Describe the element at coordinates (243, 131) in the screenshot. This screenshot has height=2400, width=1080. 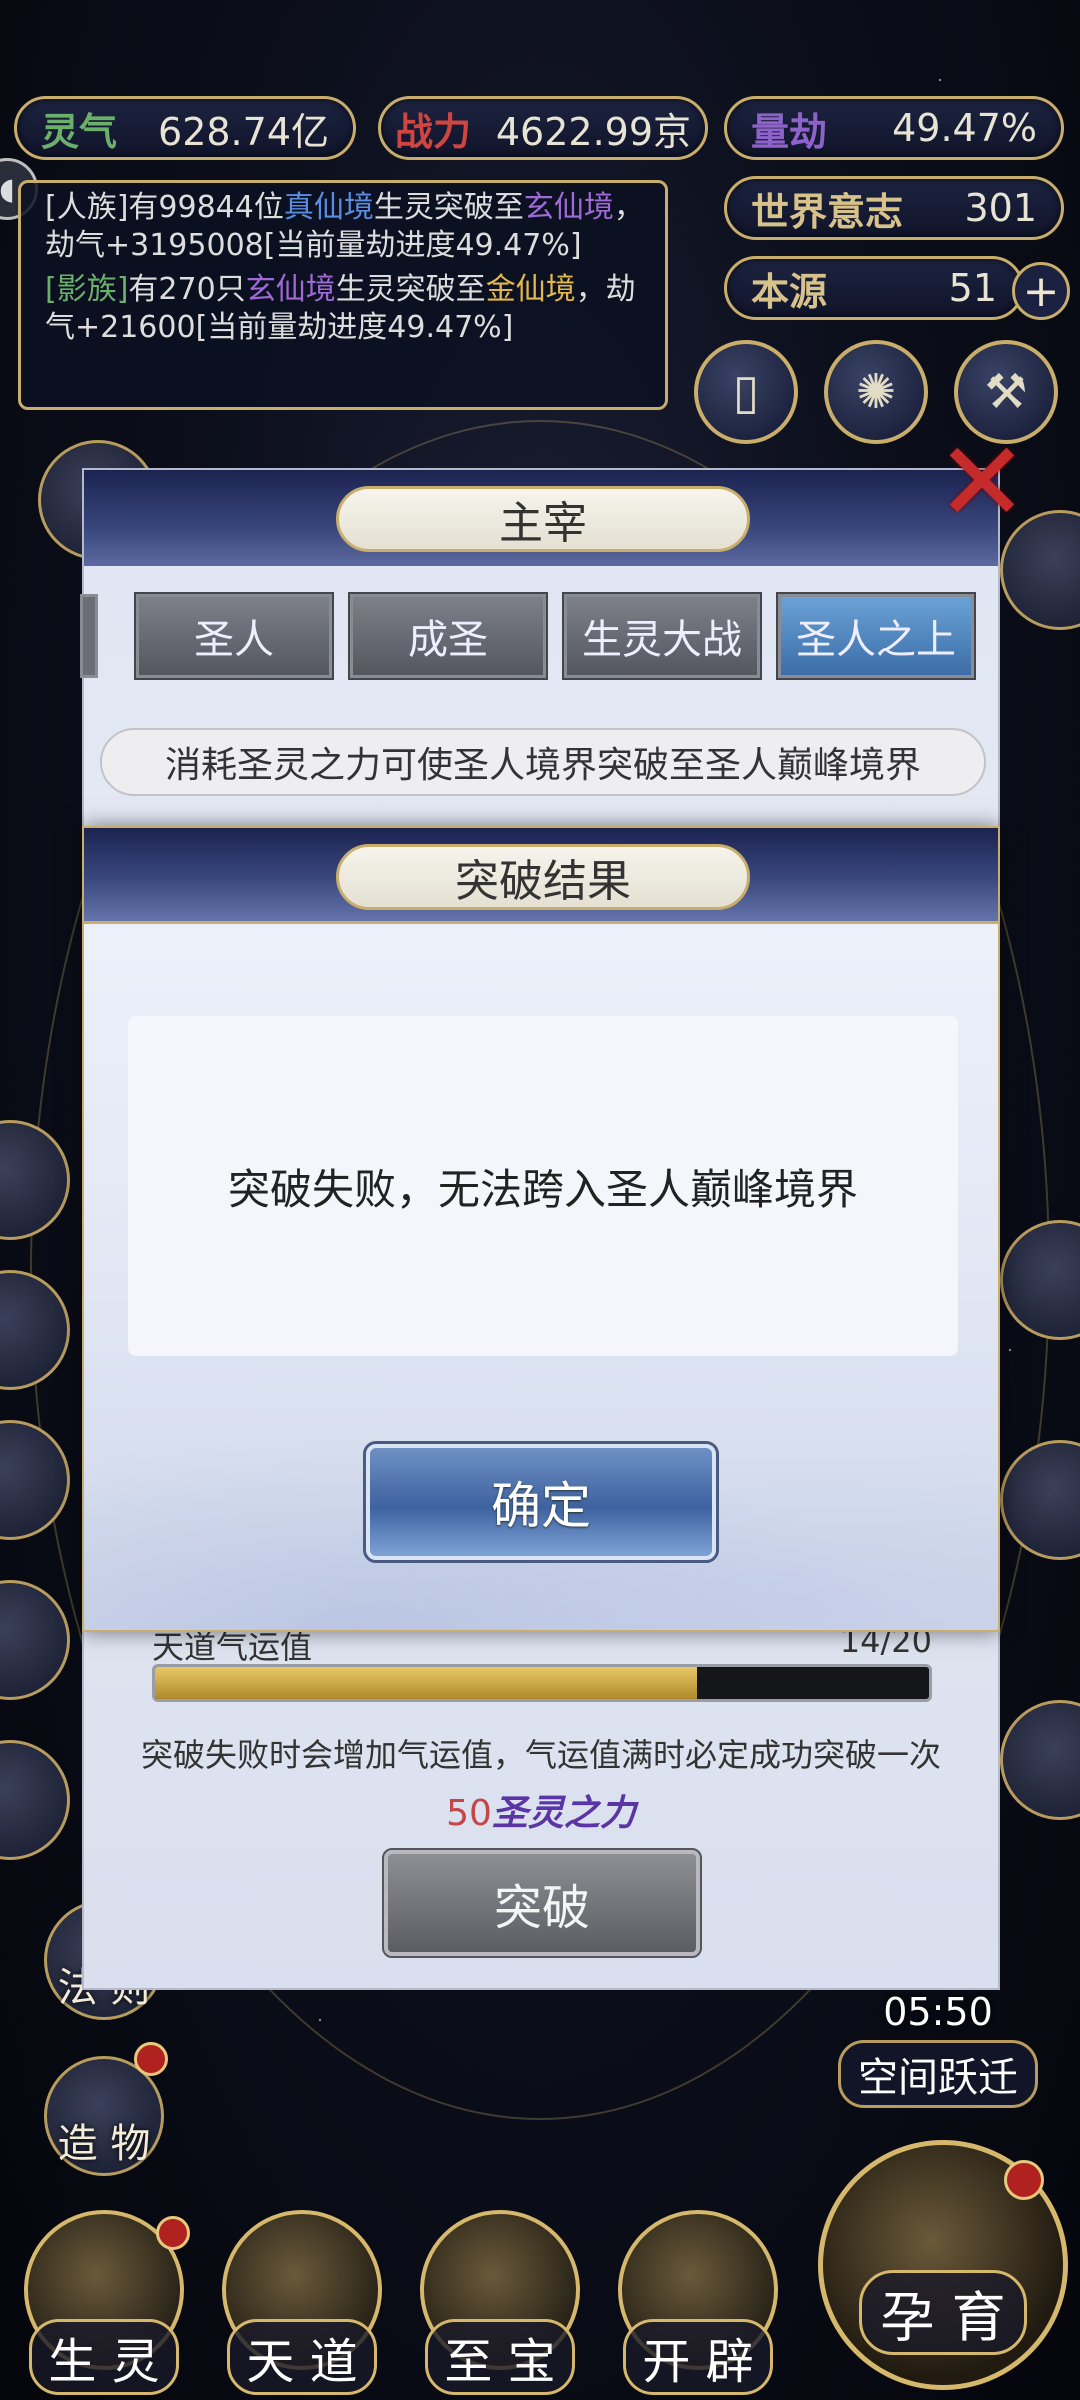
I see `lingqi-value: 628.74亿` at that location.